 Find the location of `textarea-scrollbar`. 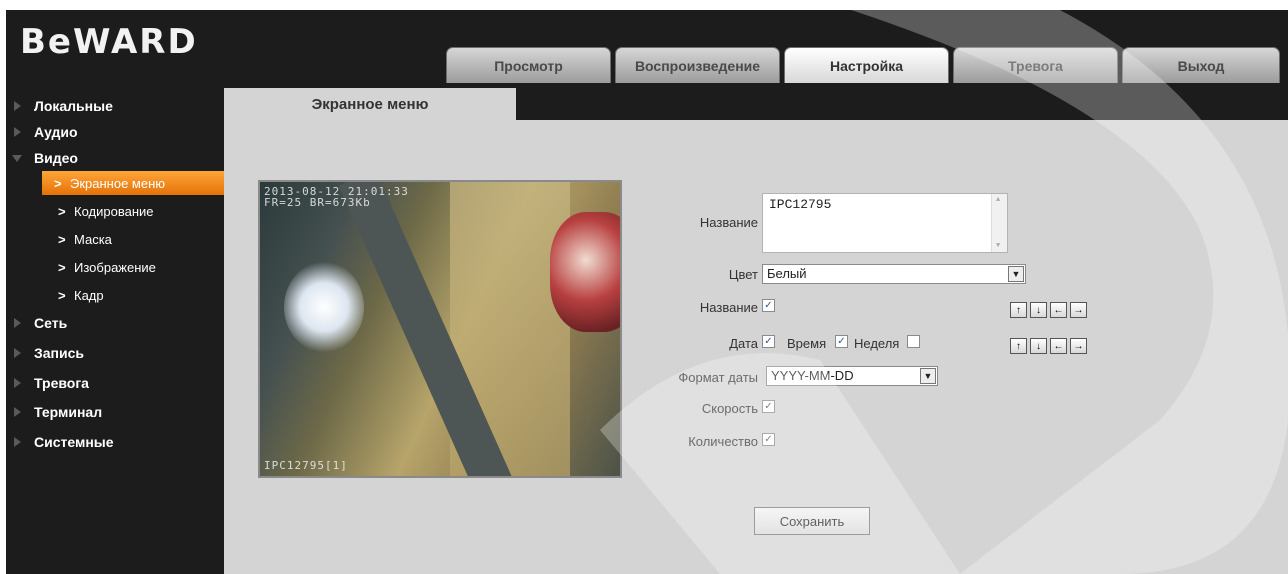

textarea-scrollbar is located at coordinates (999, 223).